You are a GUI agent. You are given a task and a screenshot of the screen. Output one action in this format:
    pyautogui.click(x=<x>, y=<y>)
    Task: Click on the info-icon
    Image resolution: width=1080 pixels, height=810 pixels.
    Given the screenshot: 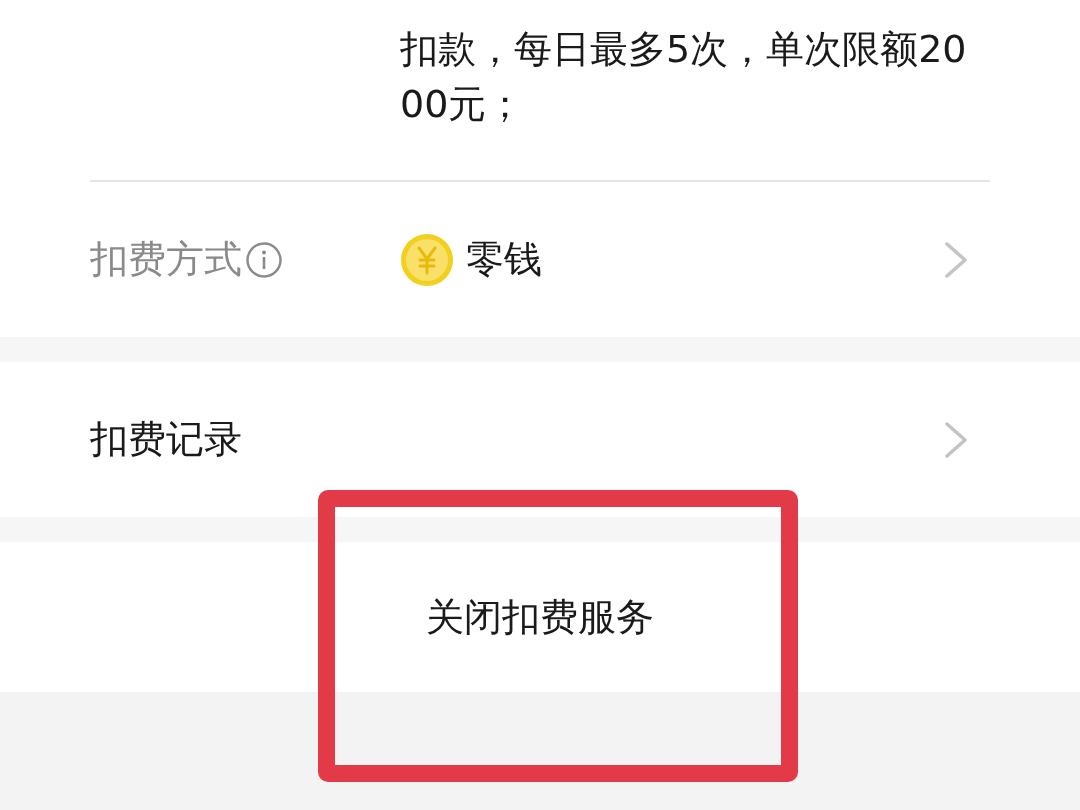 What is the action you would take?
    pyautogui.click(x=264, y=259)
    